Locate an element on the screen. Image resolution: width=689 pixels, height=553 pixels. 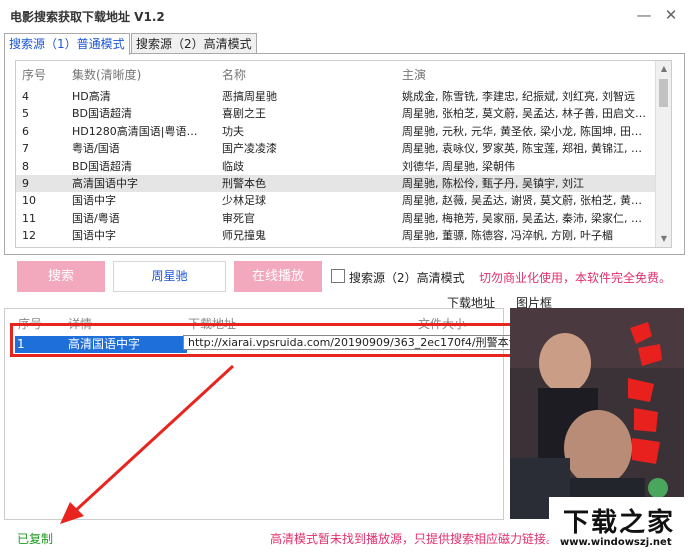
watermark-url: www.windowszj.net is located at coordinates (616, 542).